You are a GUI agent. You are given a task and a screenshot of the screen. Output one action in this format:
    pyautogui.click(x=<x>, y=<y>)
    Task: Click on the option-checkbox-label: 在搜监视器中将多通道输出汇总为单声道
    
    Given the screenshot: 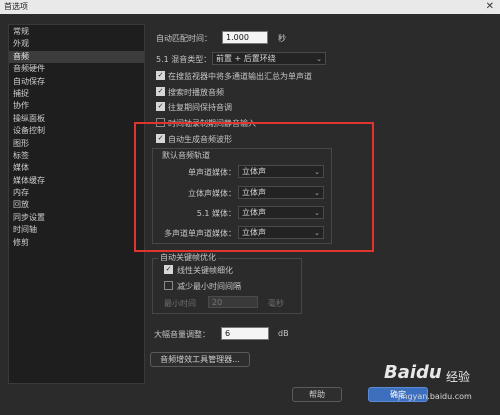 What is the action you would take?
    pyautogui.click(x=240, y=76)
    